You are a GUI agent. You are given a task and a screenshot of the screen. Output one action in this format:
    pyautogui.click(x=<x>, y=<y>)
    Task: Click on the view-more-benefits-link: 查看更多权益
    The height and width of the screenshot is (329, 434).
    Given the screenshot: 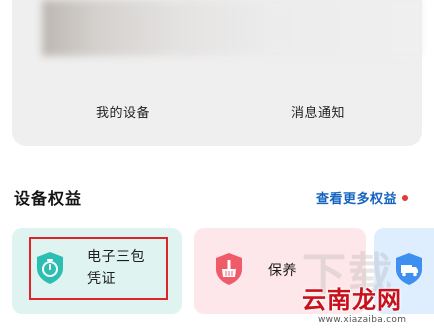 What is the action you would take?
    pyautogui.click(x=362, y=197)
    